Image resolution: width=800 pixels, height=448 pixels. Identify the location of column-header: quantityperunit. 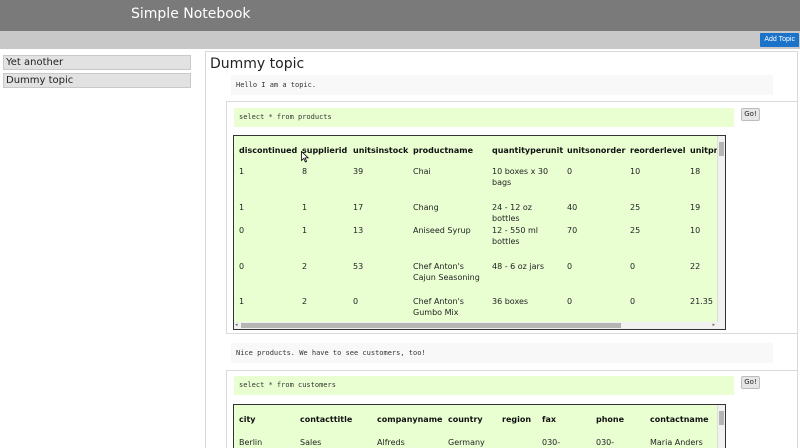
(527, 150).